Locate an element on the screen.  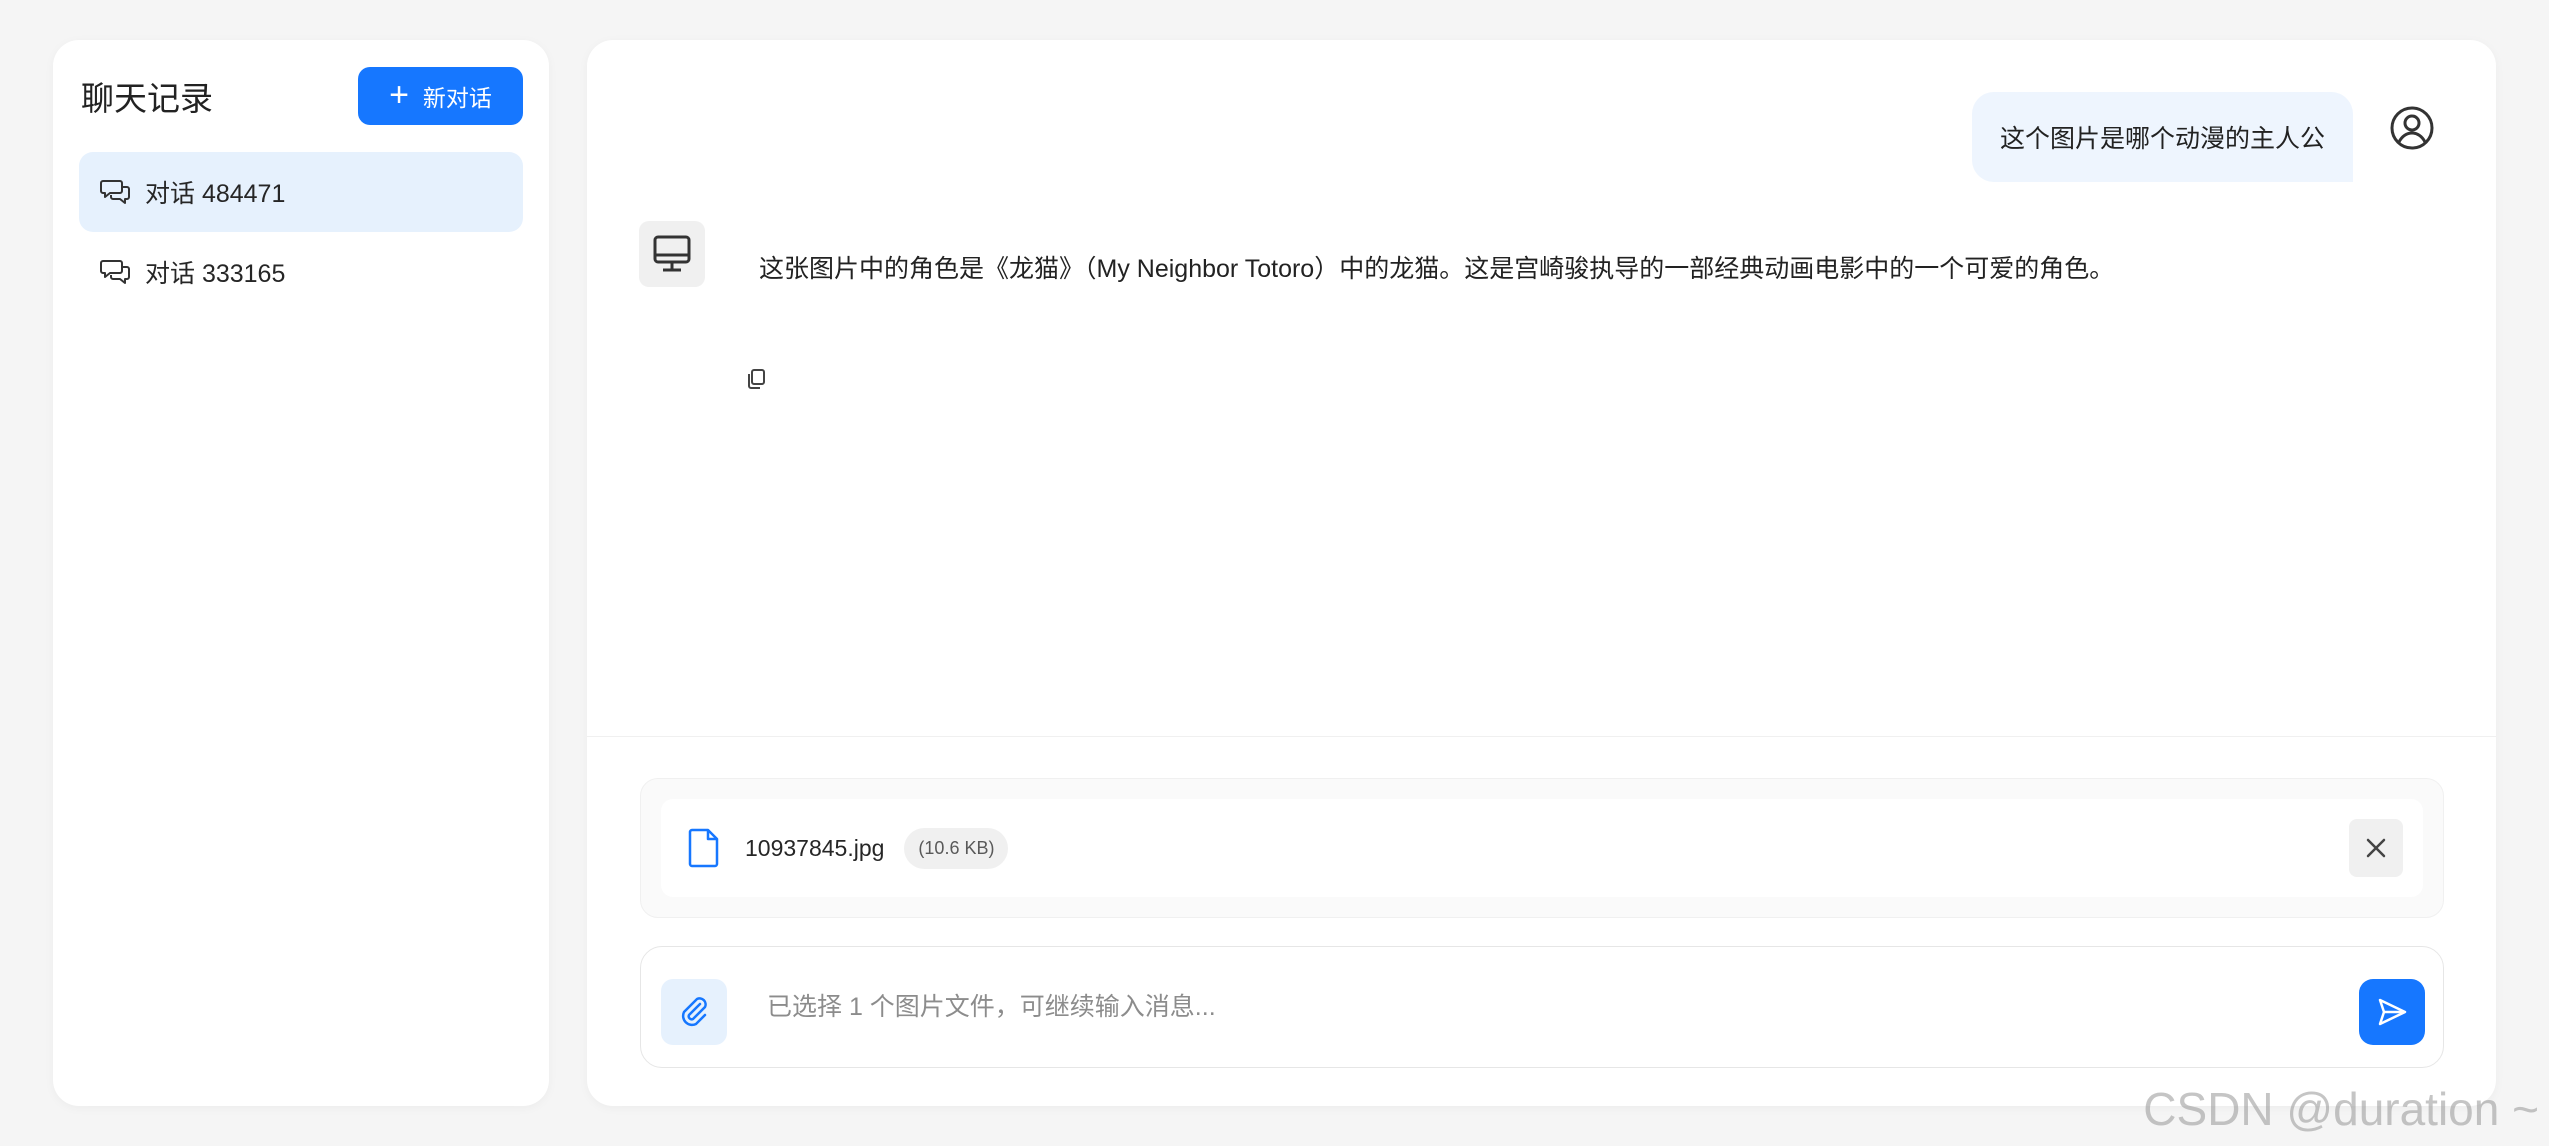
user-message-text: 这个图片是哪个动漫的主人公 is located at coordinates (2162, 139).